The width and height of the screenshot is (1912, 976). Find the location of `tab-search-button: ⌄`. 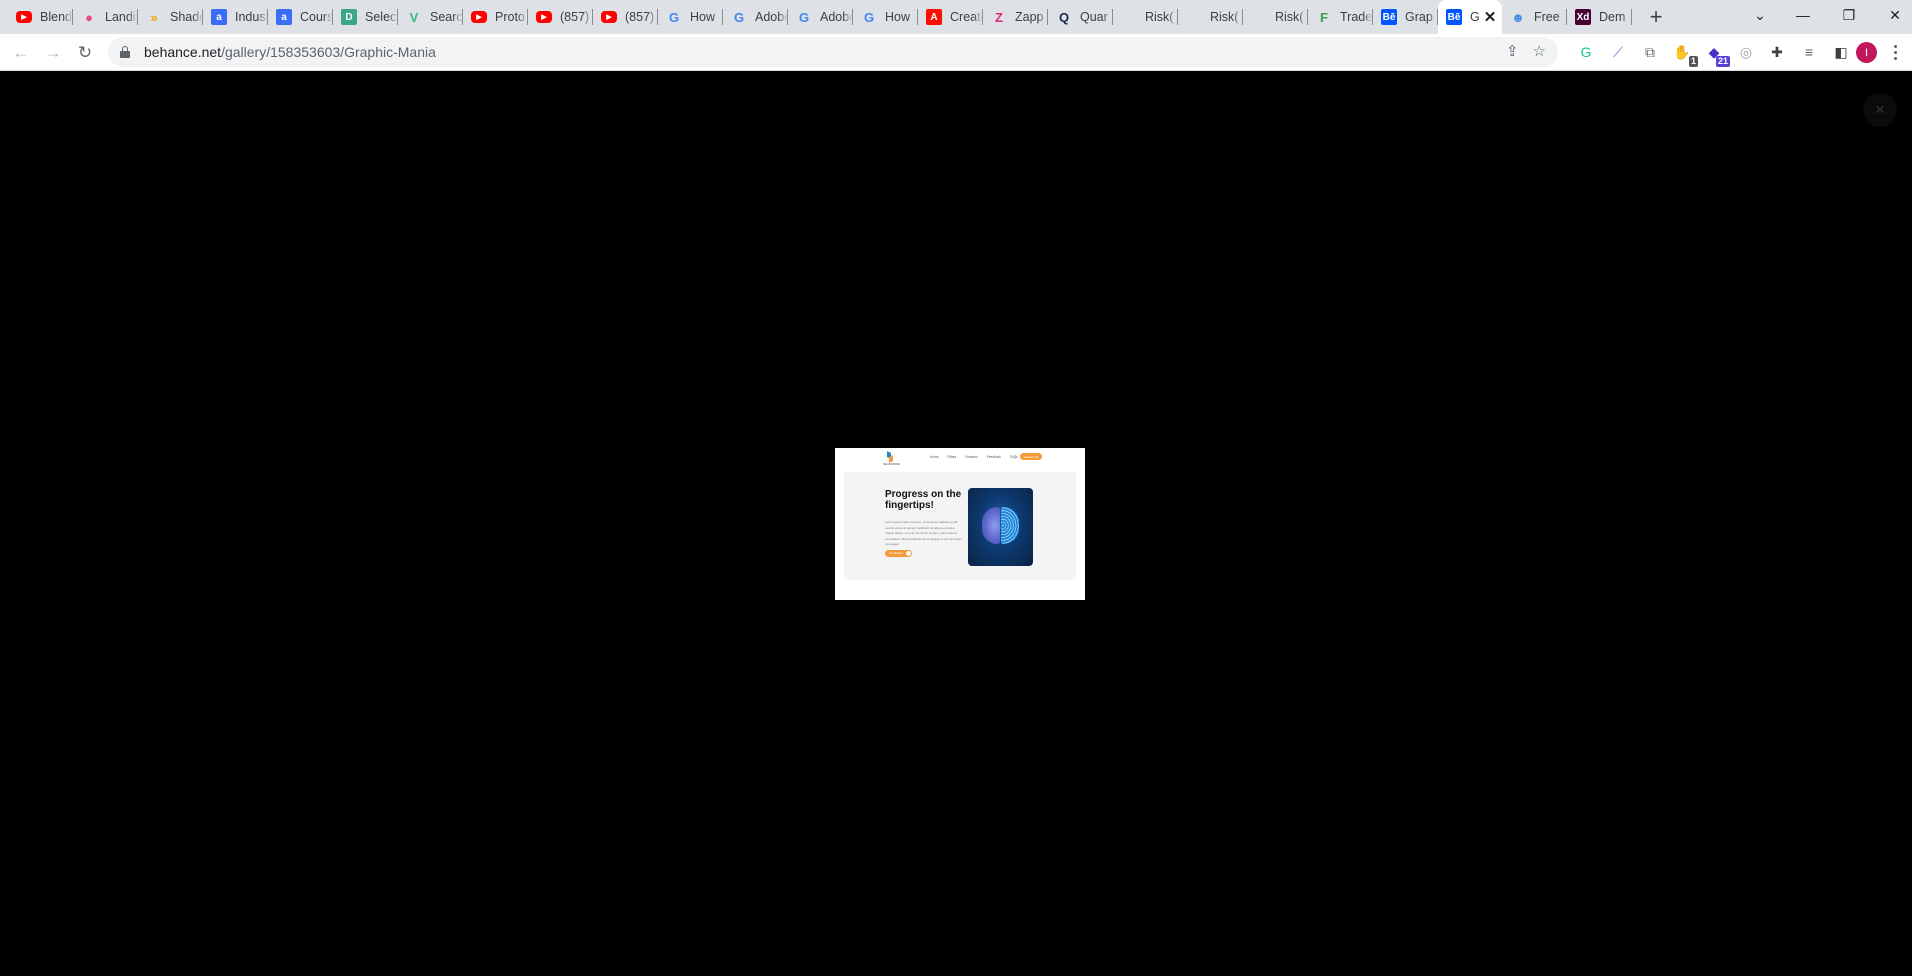

tab-search-button: ⌄ is located at coordinates (1760, 15).